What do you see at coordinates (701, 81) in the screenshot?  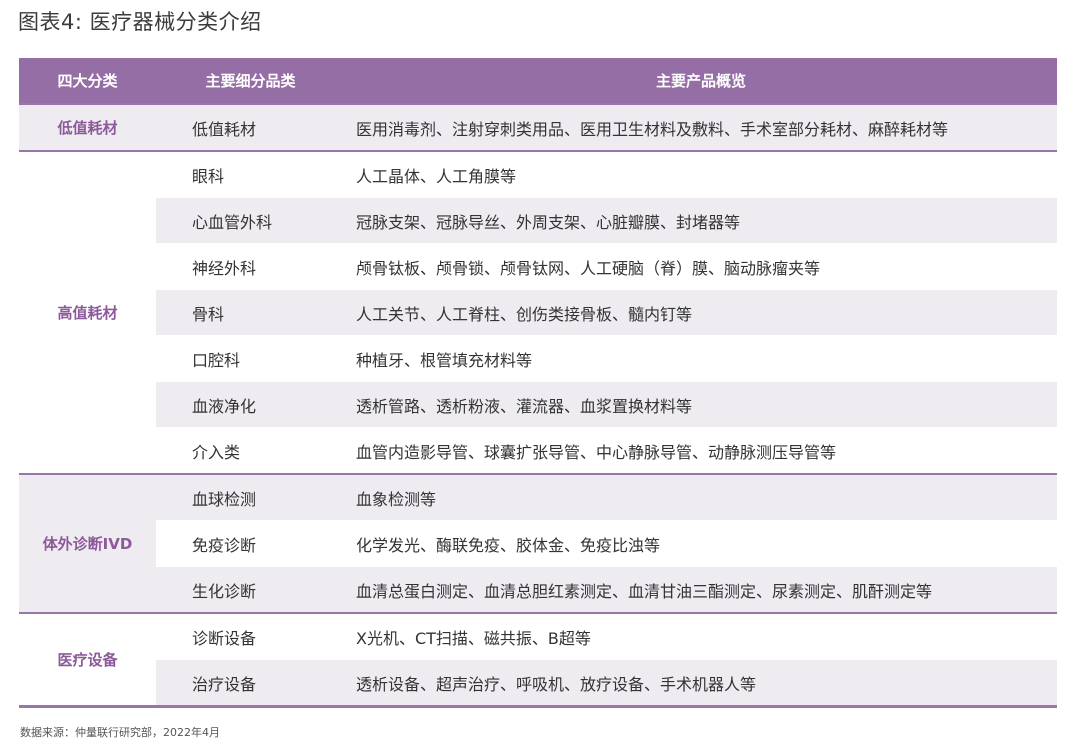 I see `header-products: 主要产品概览` at bounding box center [701, 81].